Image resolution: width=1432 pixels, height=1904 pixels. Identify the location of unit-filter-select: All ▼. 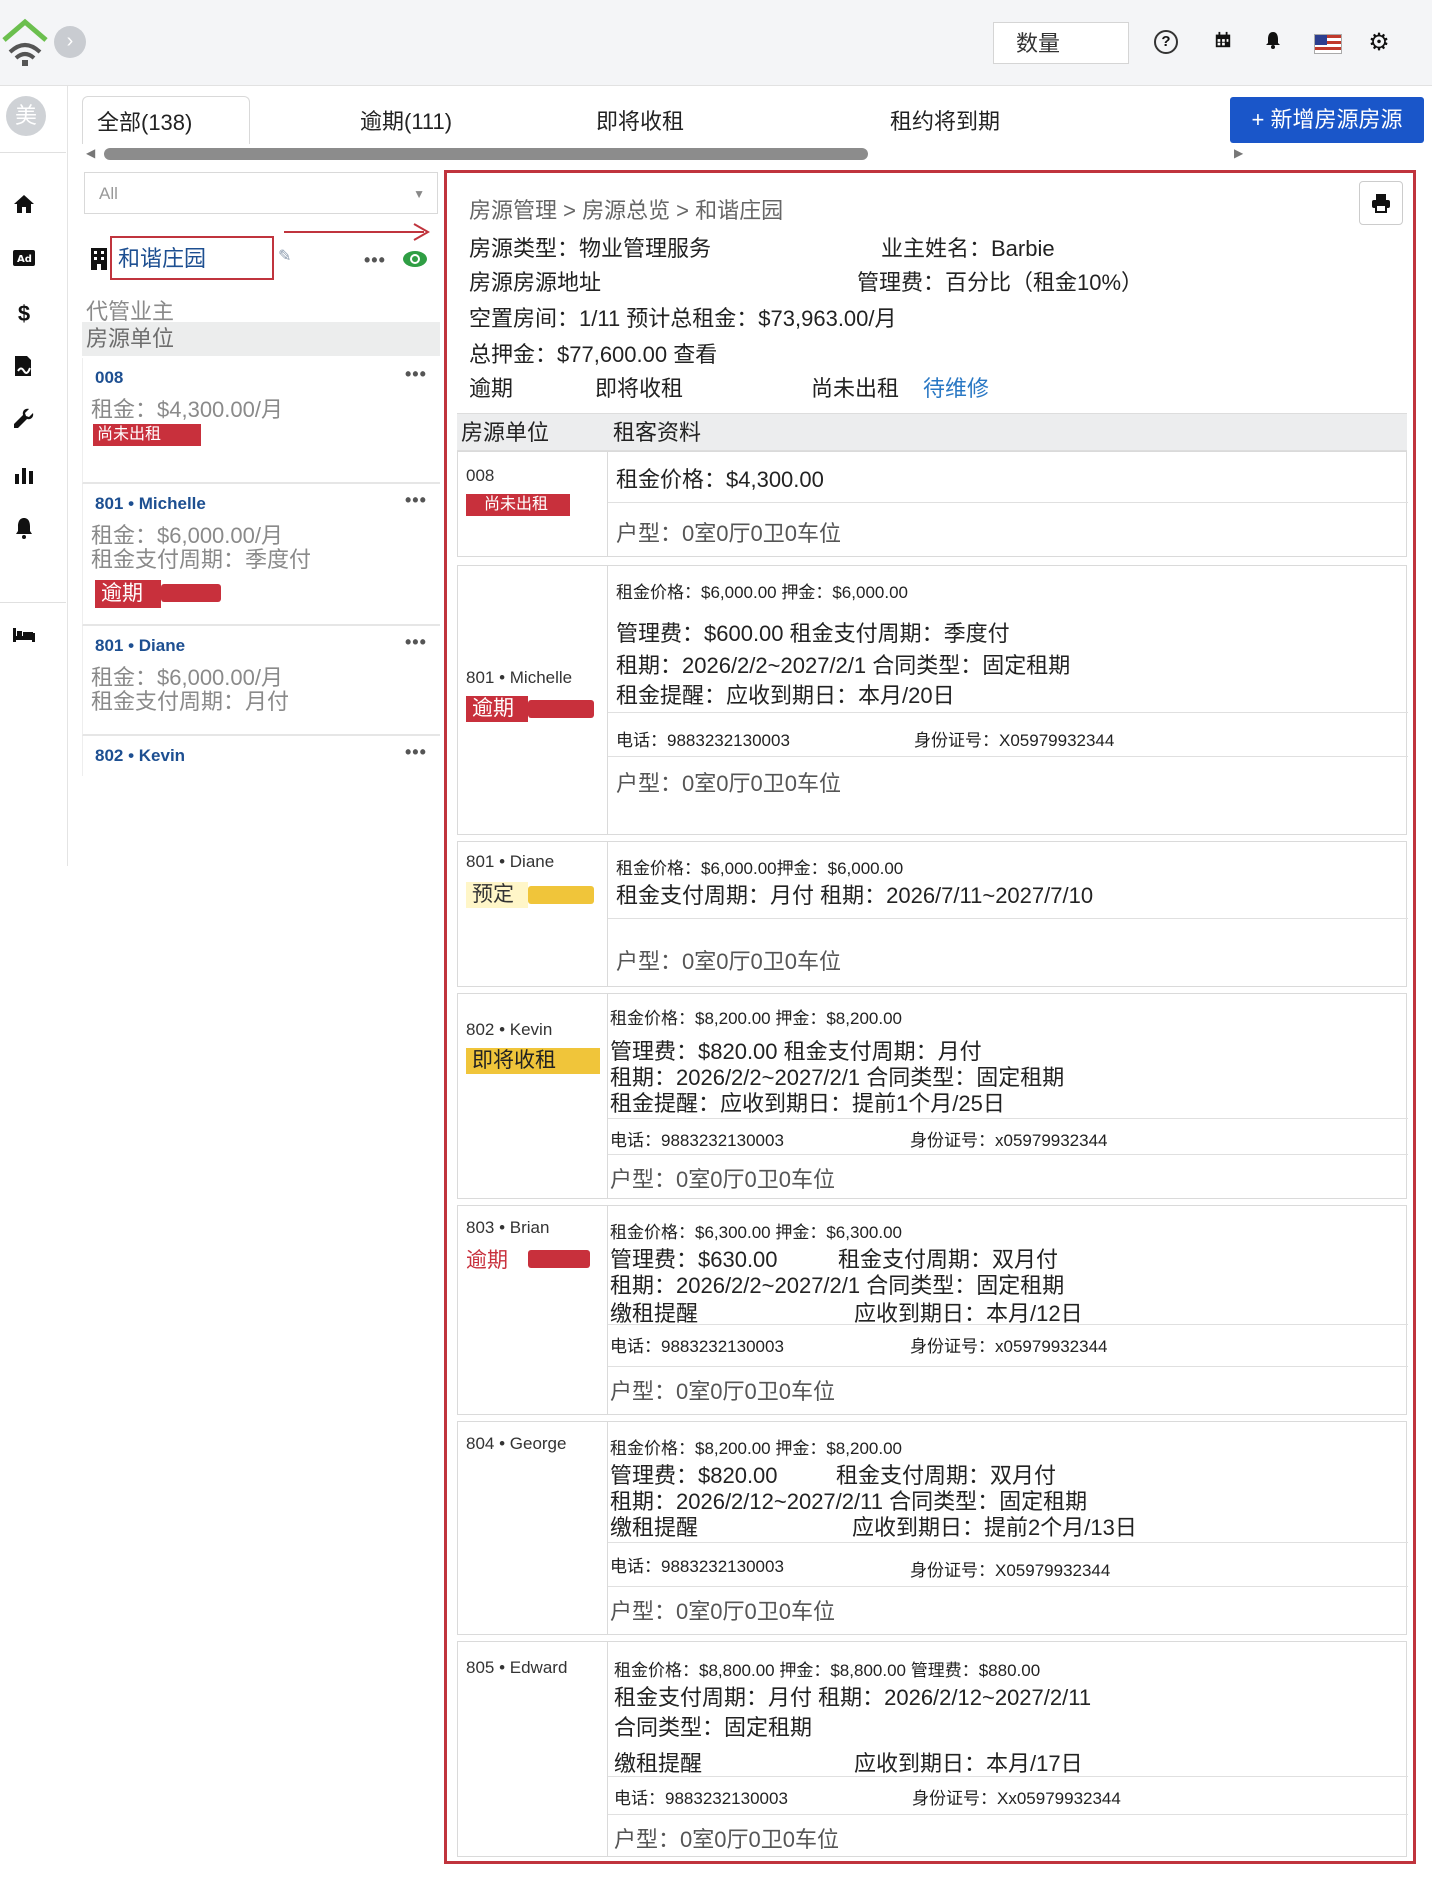
(261, 193).